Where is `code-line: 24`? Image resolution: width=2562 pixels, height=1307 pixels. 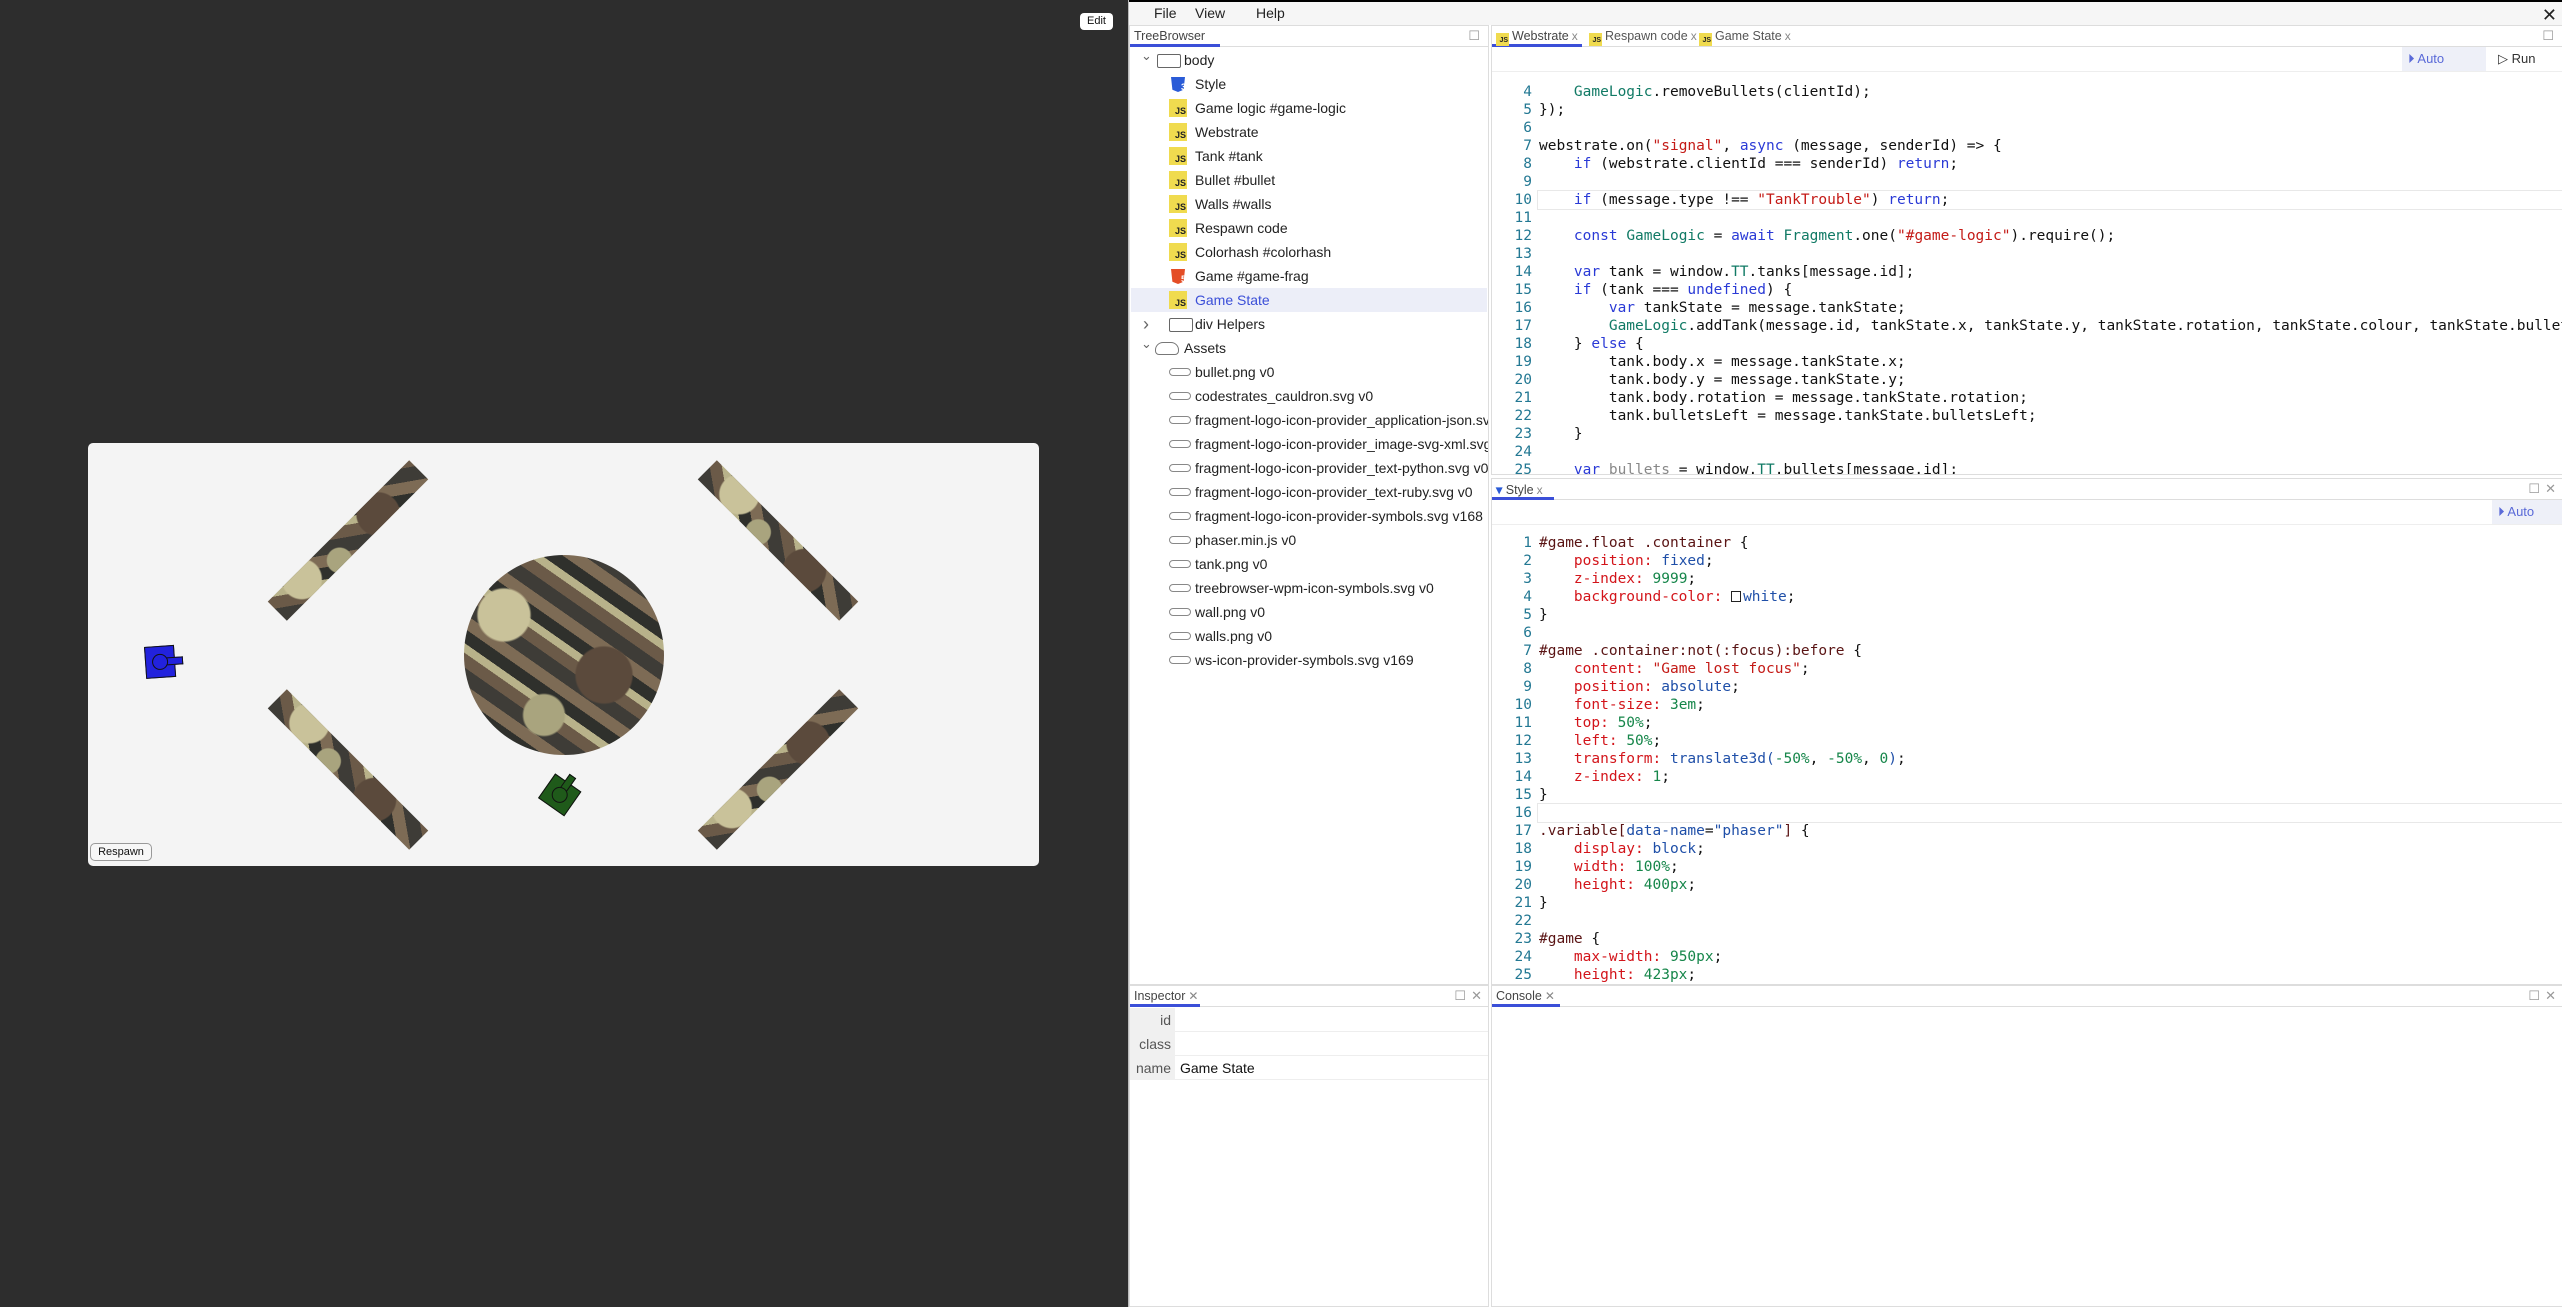 code-line: 24 is located at coordinates (2027, 452).